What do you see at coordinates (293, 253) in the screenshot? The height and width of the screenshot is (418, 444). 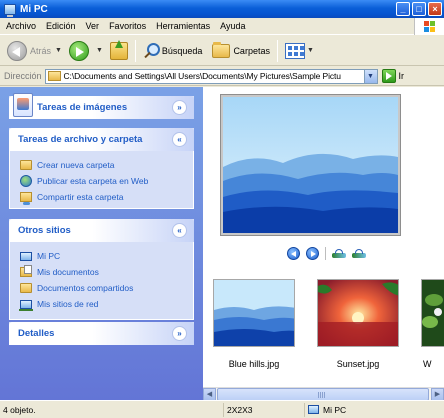 I see `previous-image-button` at bounding box center [293, 253].